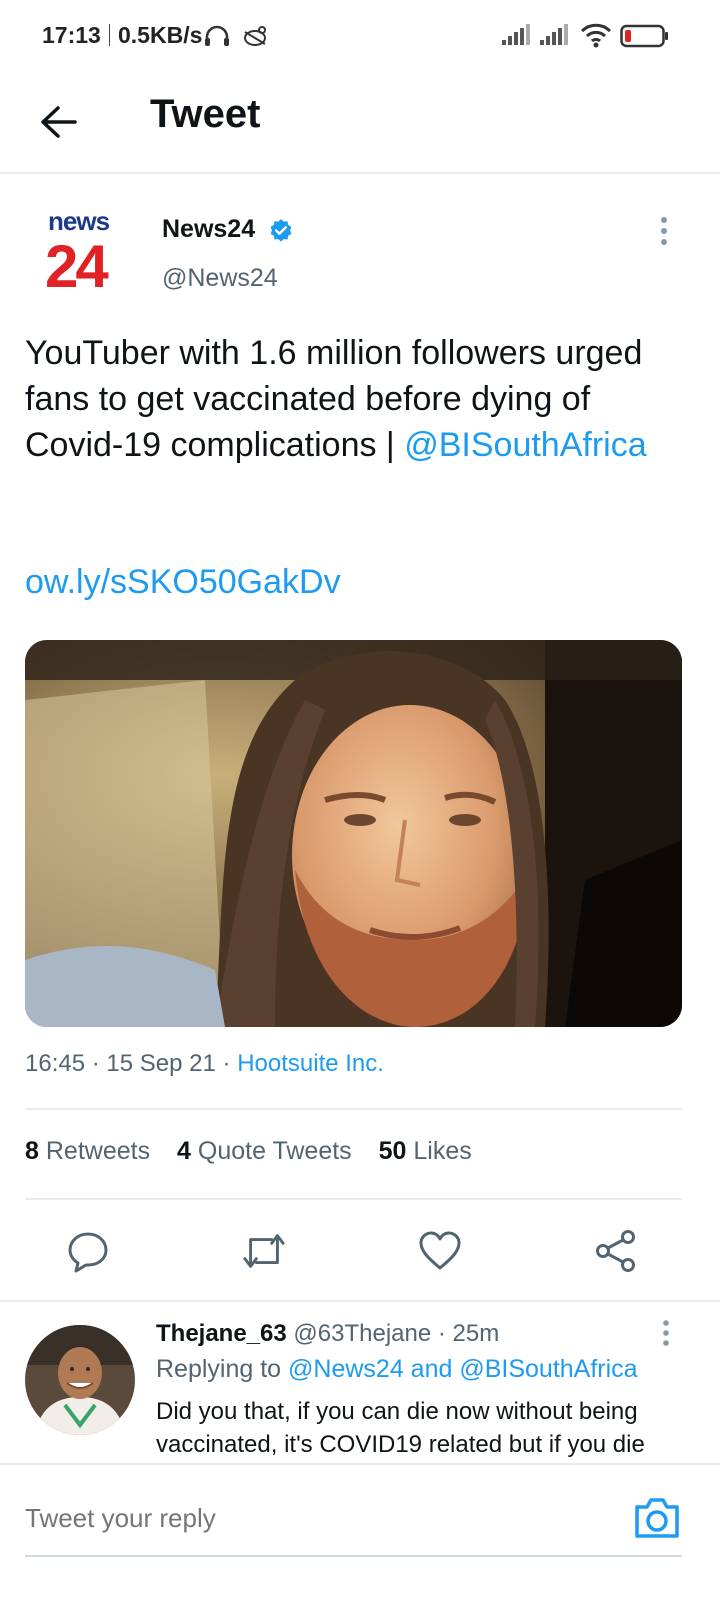 The width and height of the screenshot is (720, 1602). Describe the element at coordinates (255, 38) in the screenshot. I see `bug-icon` at that location.